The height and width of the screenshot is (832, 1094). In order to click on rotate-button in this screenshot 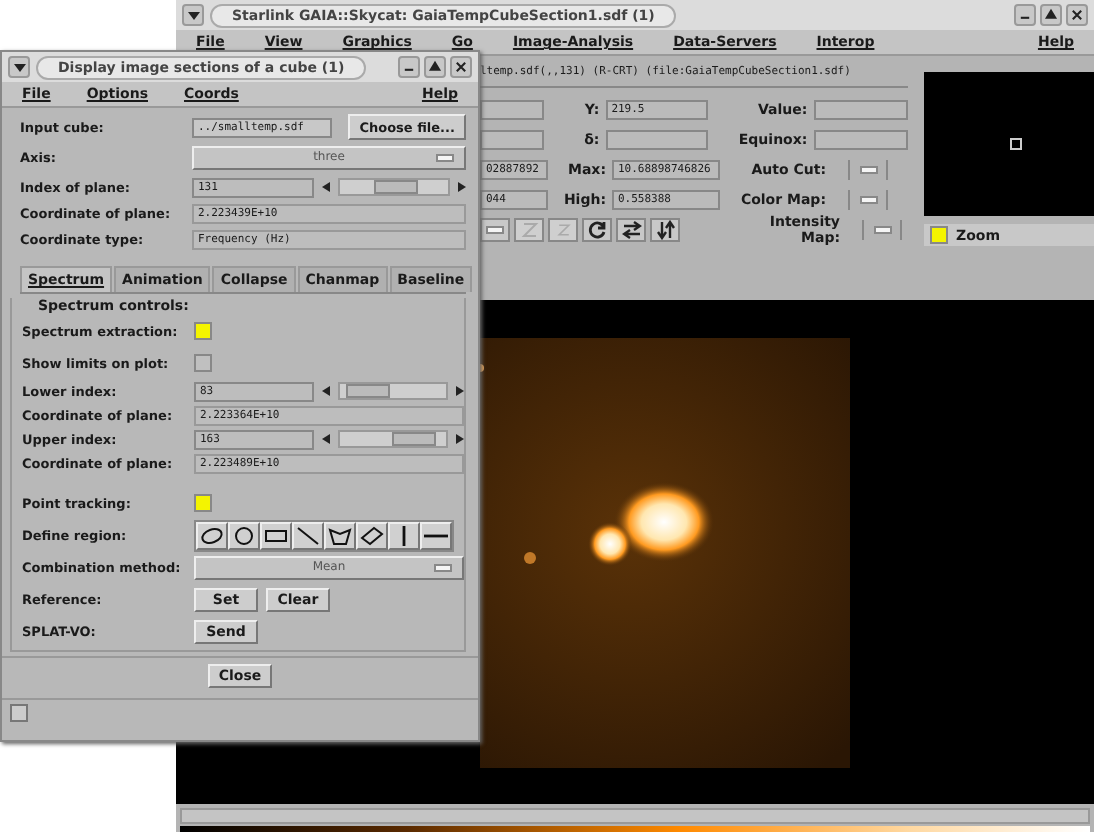, I will do `click(597, 230)`.